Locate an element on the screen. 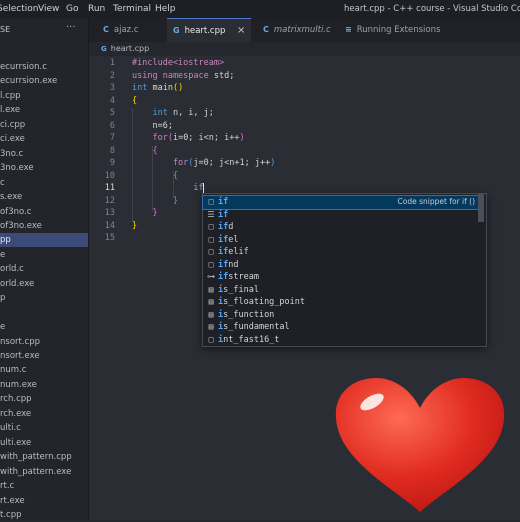  menu-item-go: Go is located at coordinates (72, 9).